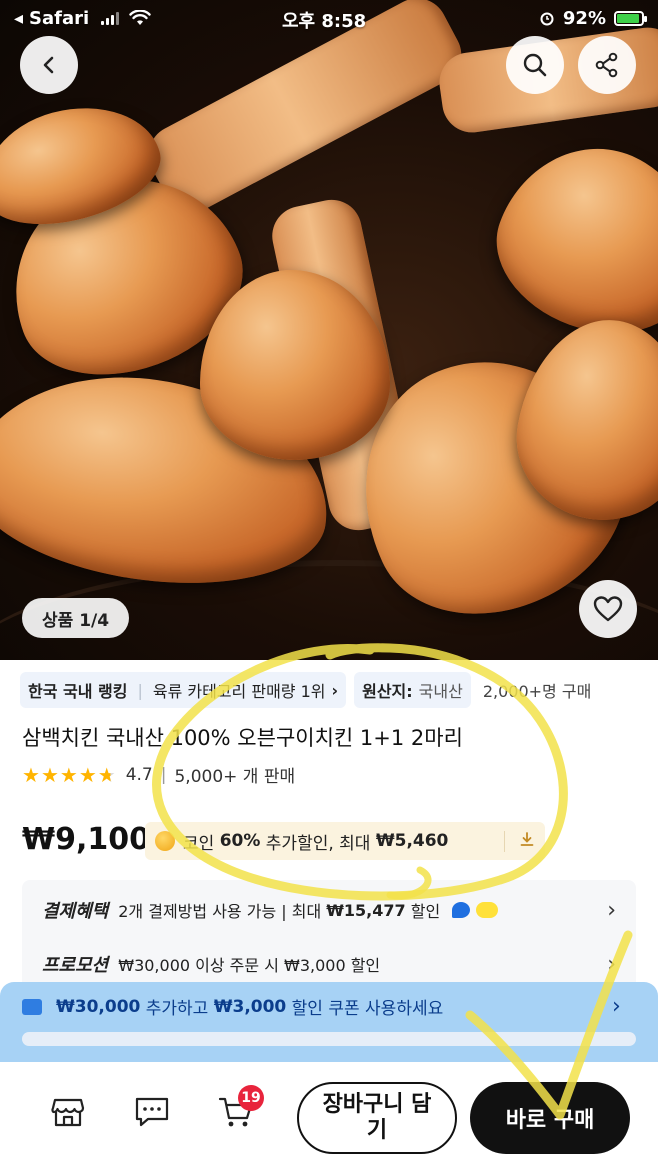  Describe the element at coordinates (76, 618) in the screenshot. I see `image-page-indicator: 상품 1/4` at that location.